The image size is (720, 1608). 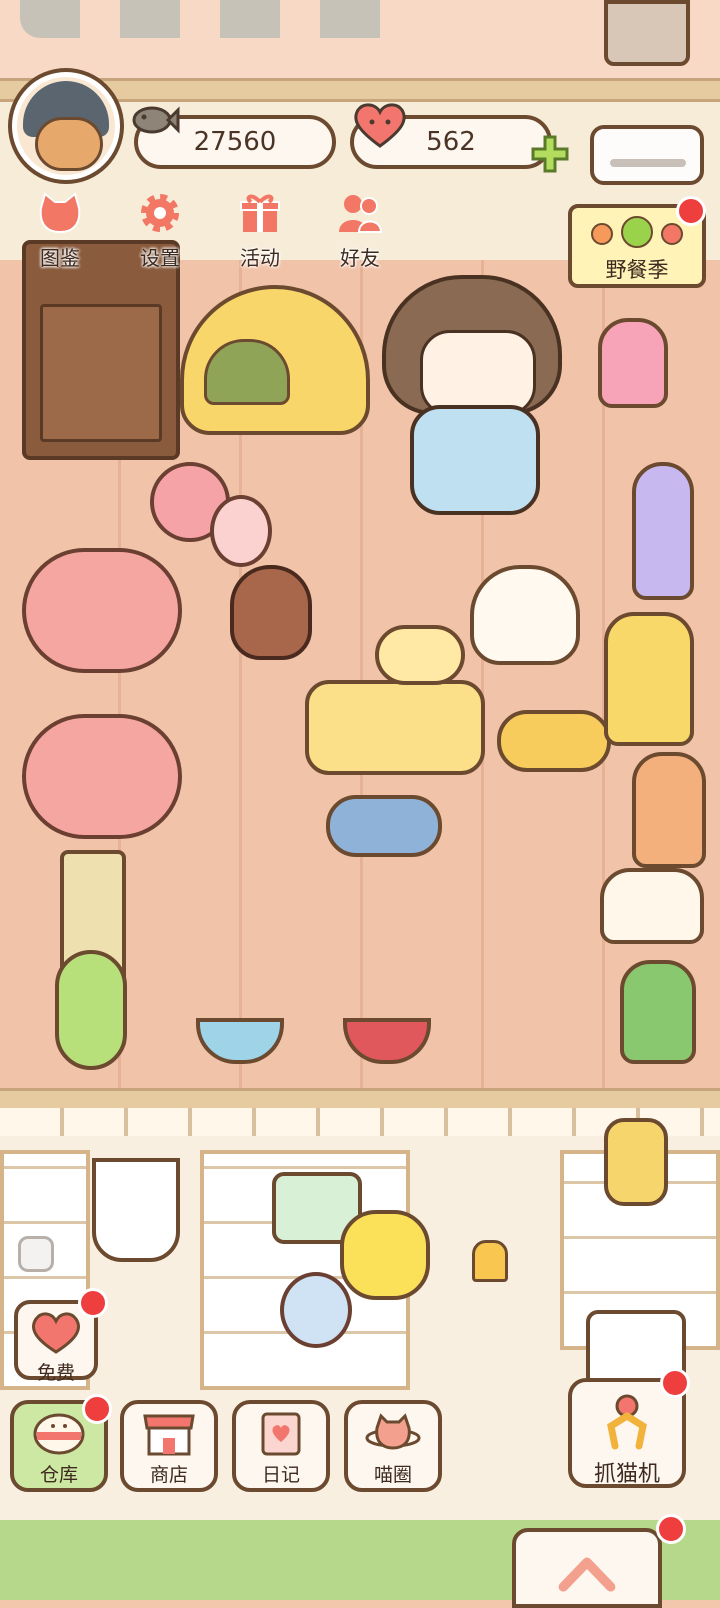 I want to click on flower-pot-orange, so click(x=669, y=810).